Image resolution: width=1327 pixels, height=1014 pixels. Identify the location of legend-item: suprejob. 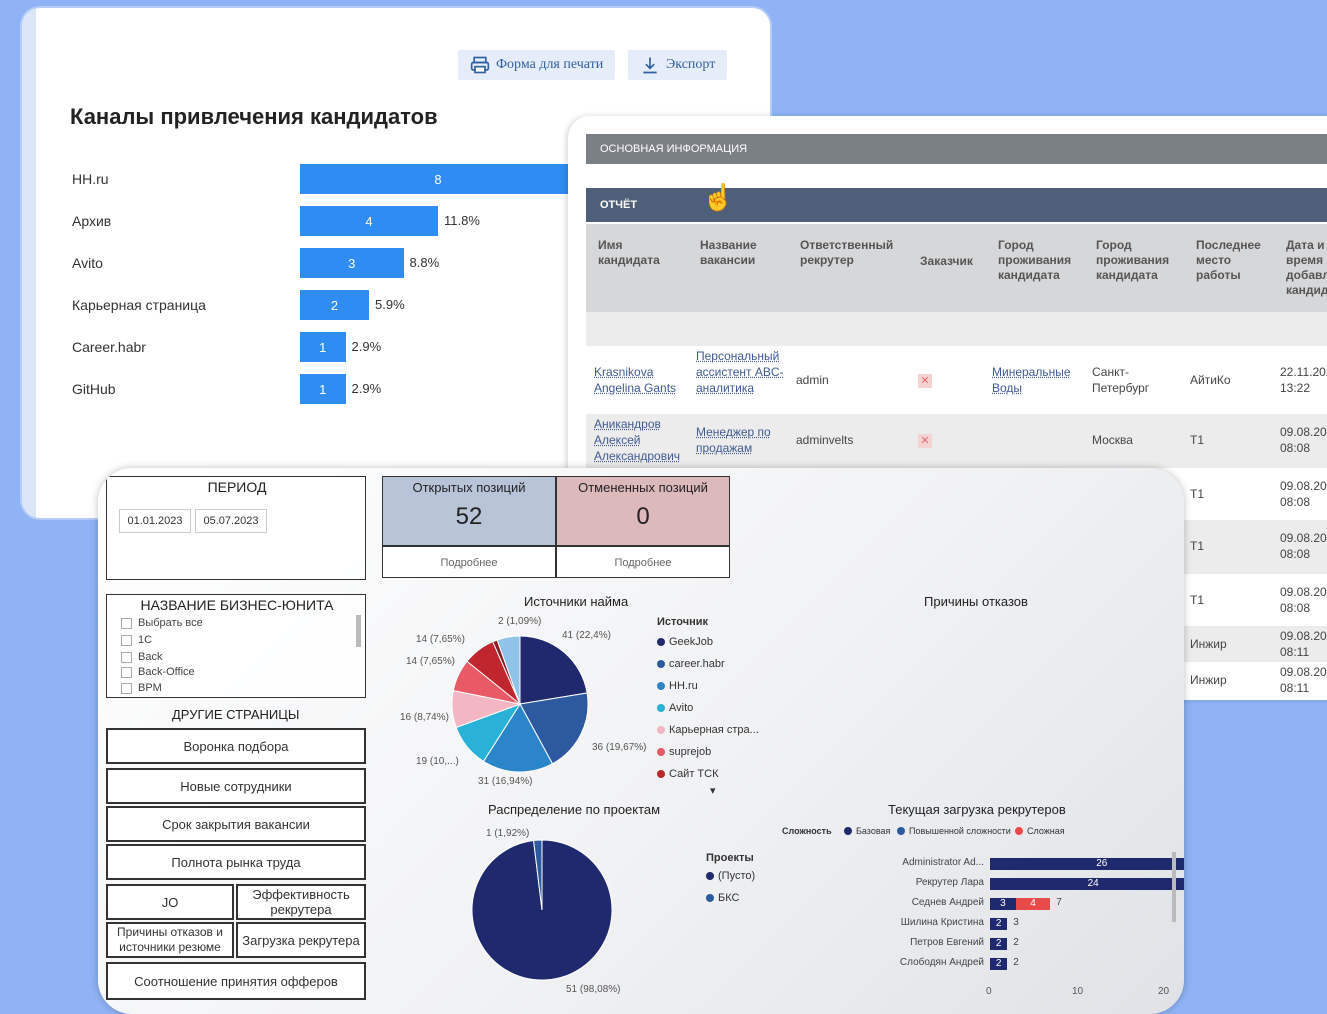
(684, 752).